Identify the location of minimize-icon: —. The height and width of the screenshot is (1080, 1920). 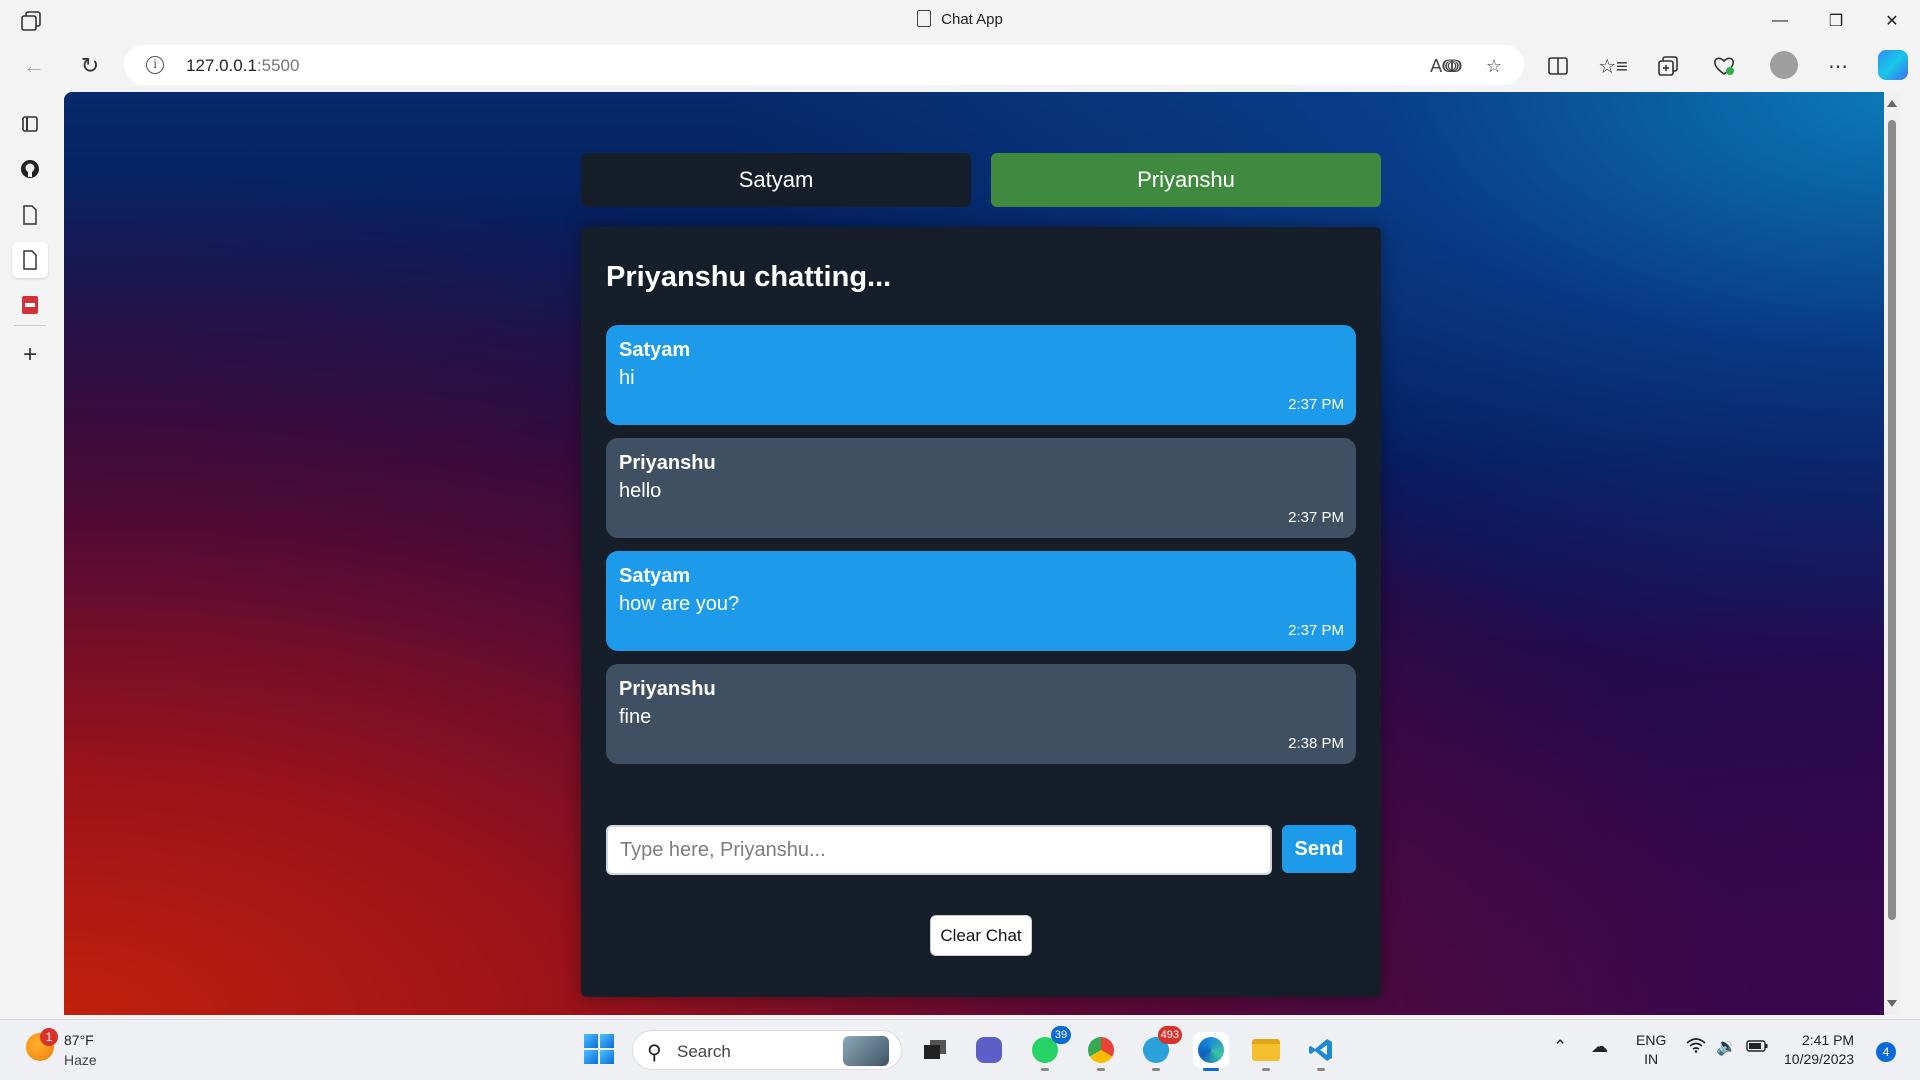
(1780, 20).